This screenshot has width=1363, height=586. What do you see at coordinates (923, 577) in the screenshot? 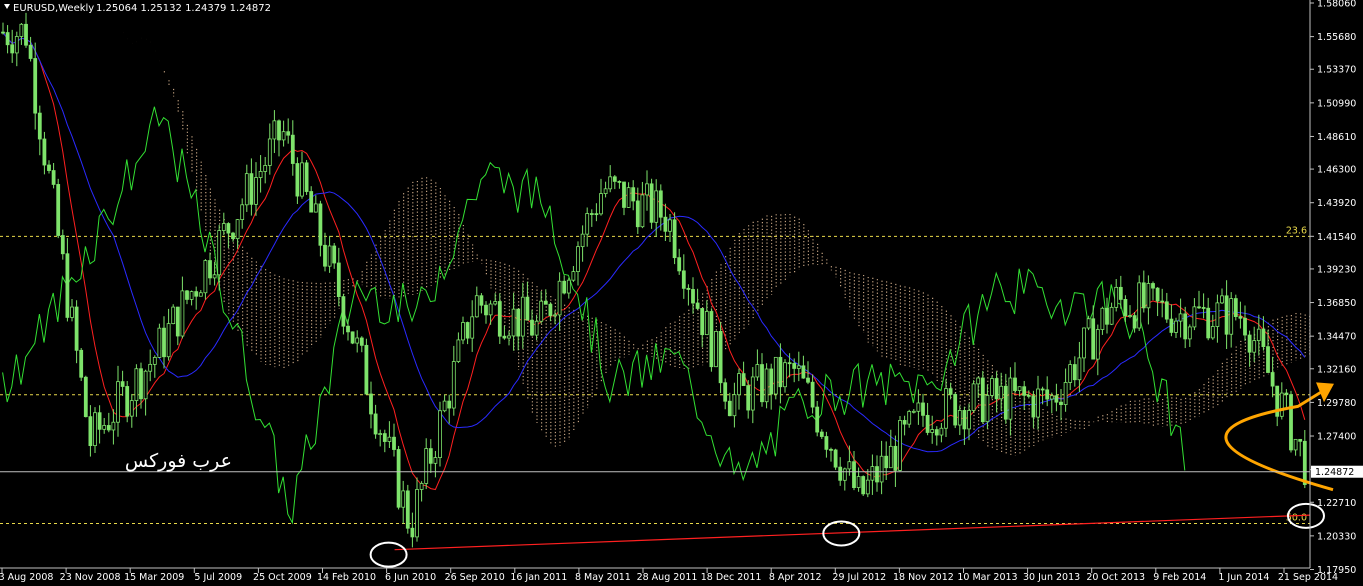
I see `time-tick-label: 18 Nov 2012` at bounding box center [923, 577].